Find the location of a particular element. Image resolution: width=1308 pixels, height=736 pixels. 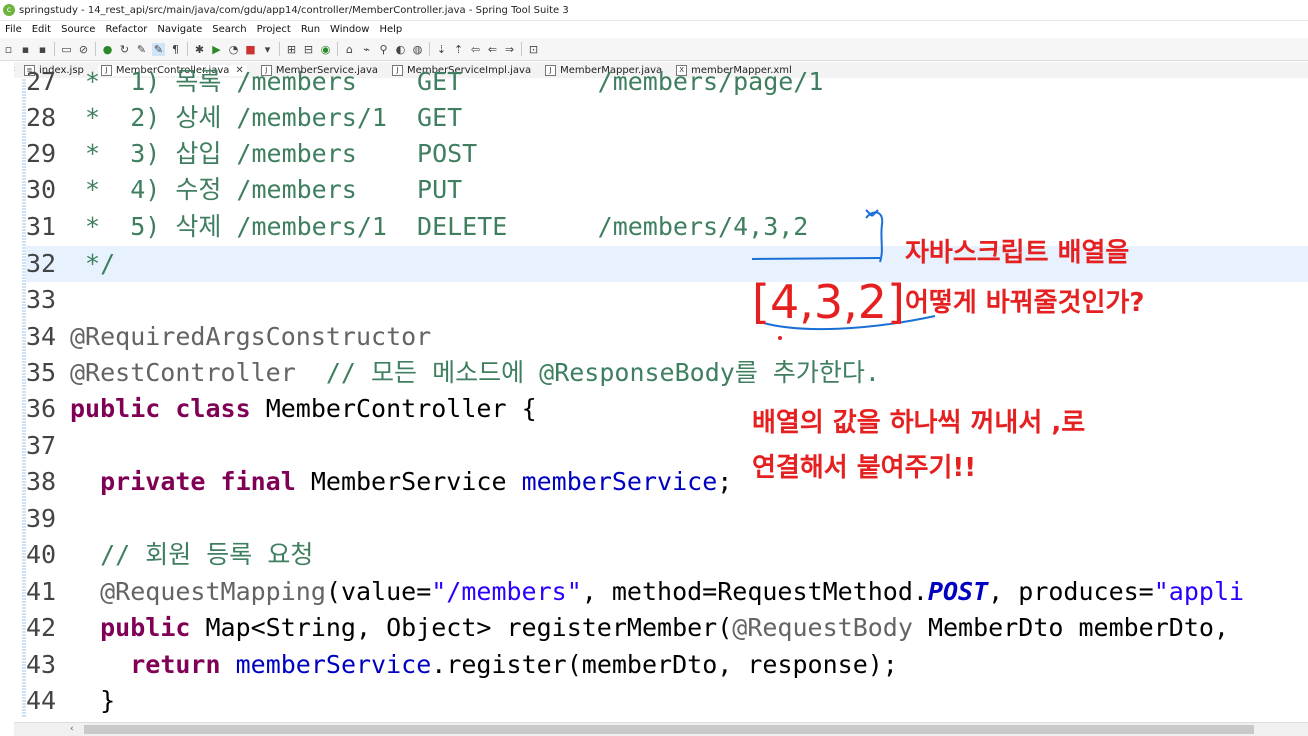

back-icon: ⇐ is located at coordinates (492, 49).